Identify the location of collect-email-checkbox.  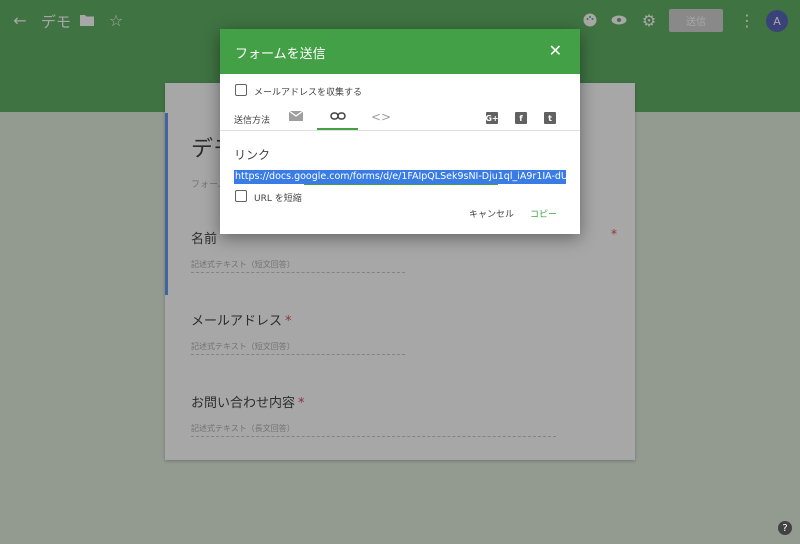
(241, 90).